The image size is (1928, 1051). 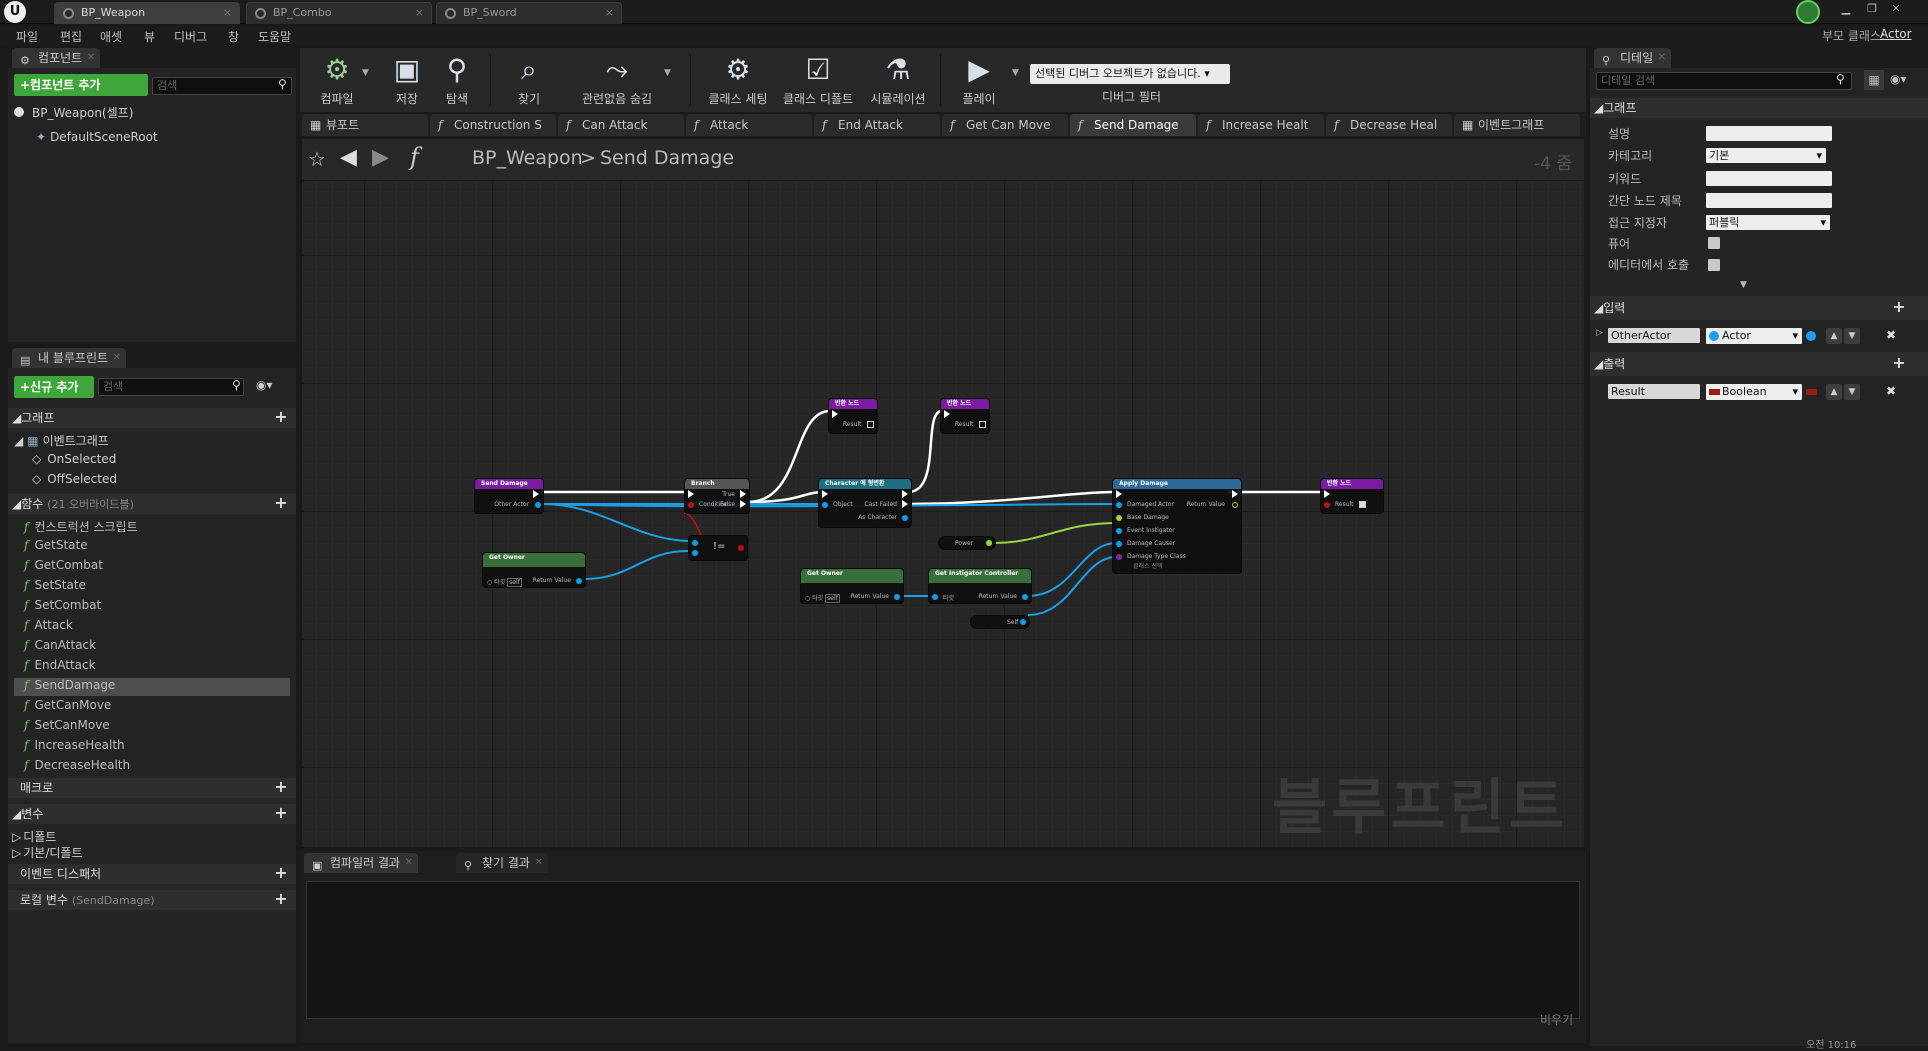 What do you see at coordinates (1808, 12) in the screenshot?
I see `source-control-icon` at bounding box center [1808, 12].